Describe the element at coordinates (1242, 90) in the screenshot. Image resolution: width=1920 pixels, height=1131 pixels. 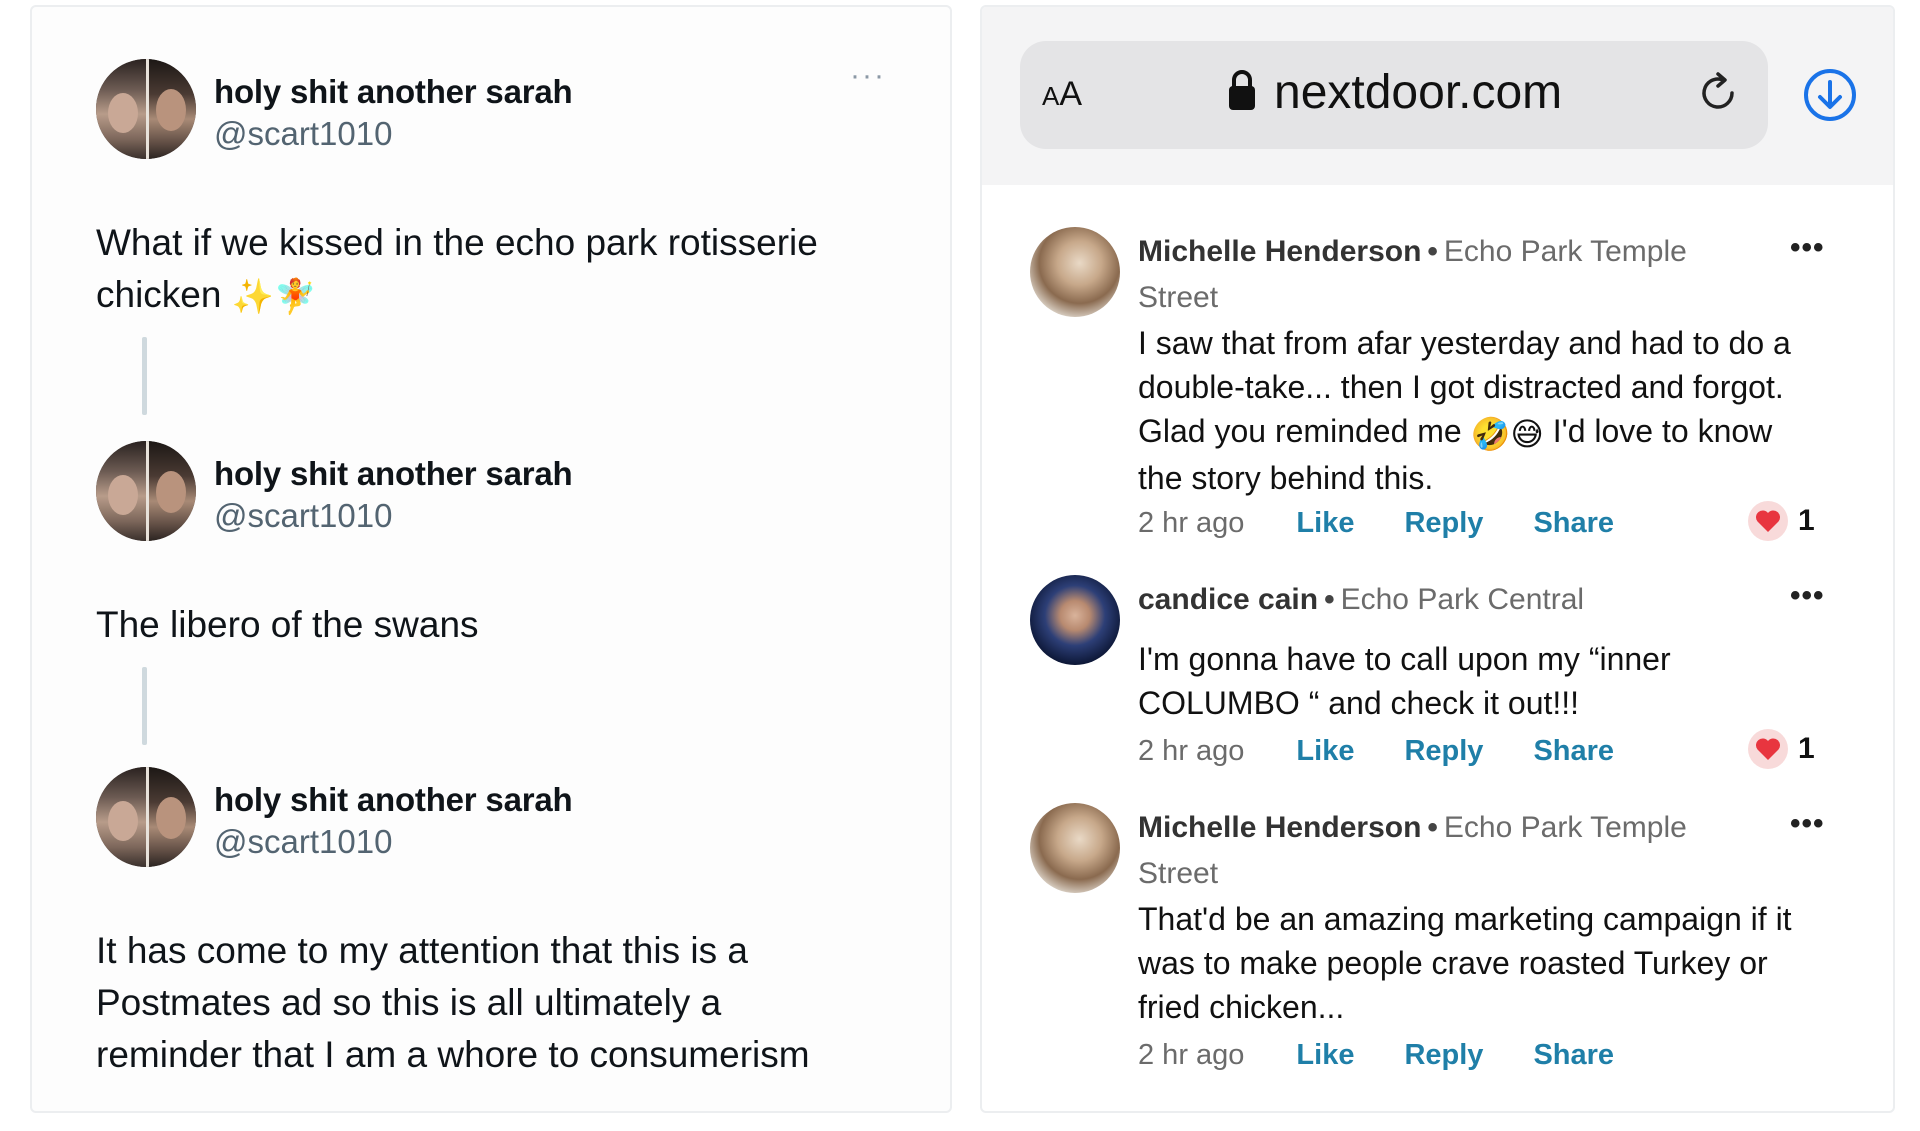
I see `lock-icon` at that location.